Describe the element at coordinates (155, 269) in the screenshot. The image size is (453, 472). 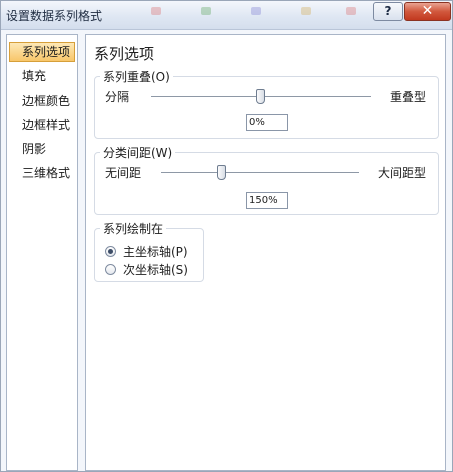
I see `secondary-axis-label: 次坐标轴(S)` at that location.